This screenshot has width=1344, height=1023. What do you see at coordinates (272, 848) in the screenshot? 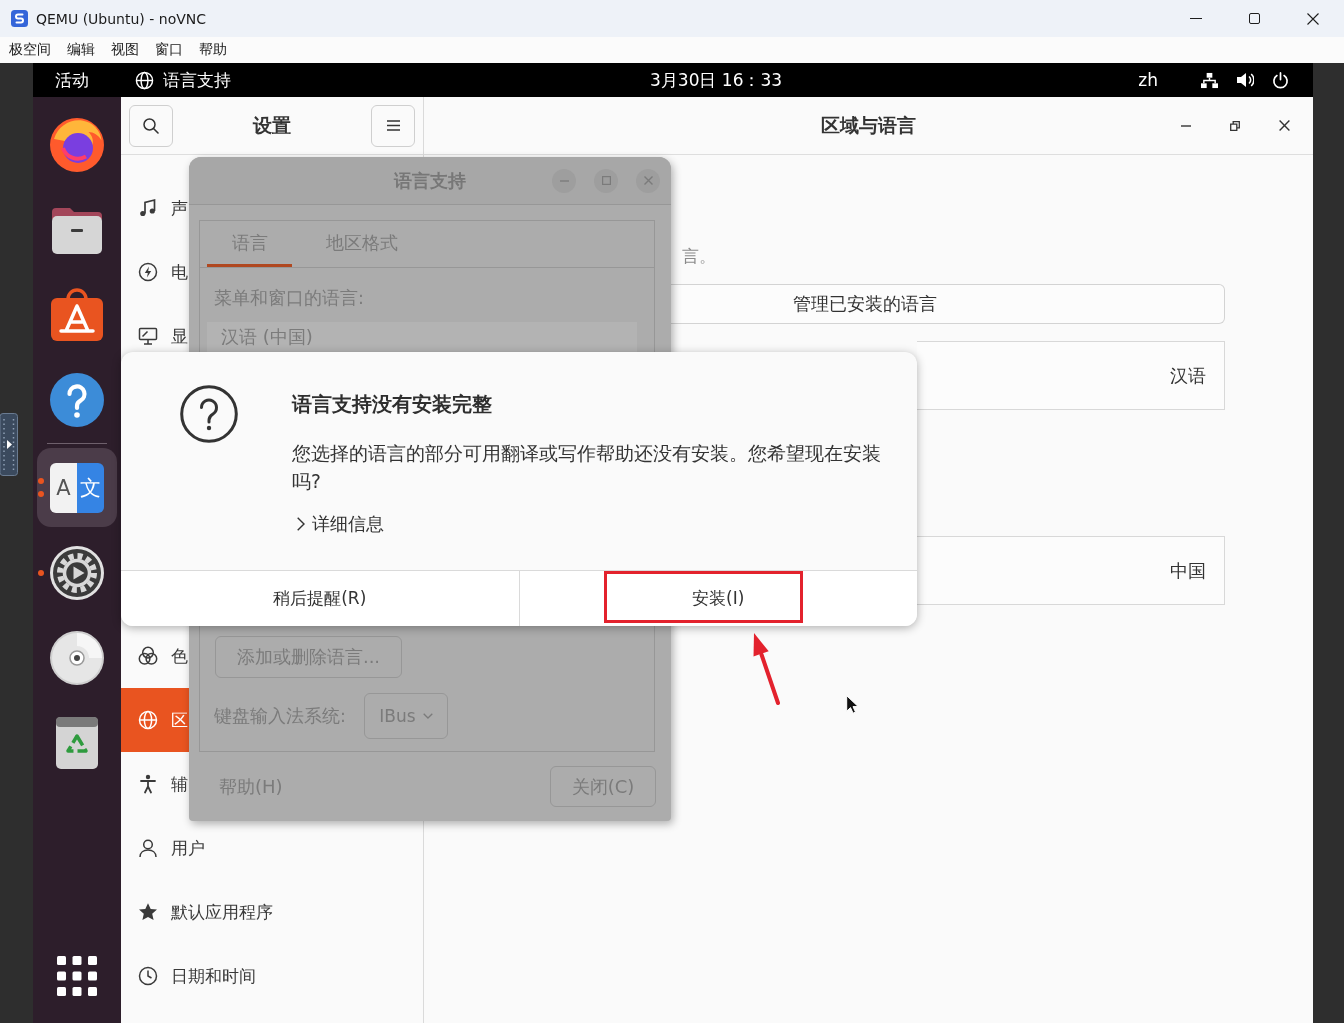
I see `sidebar-item: 用户` at bounding box center [272, 848].